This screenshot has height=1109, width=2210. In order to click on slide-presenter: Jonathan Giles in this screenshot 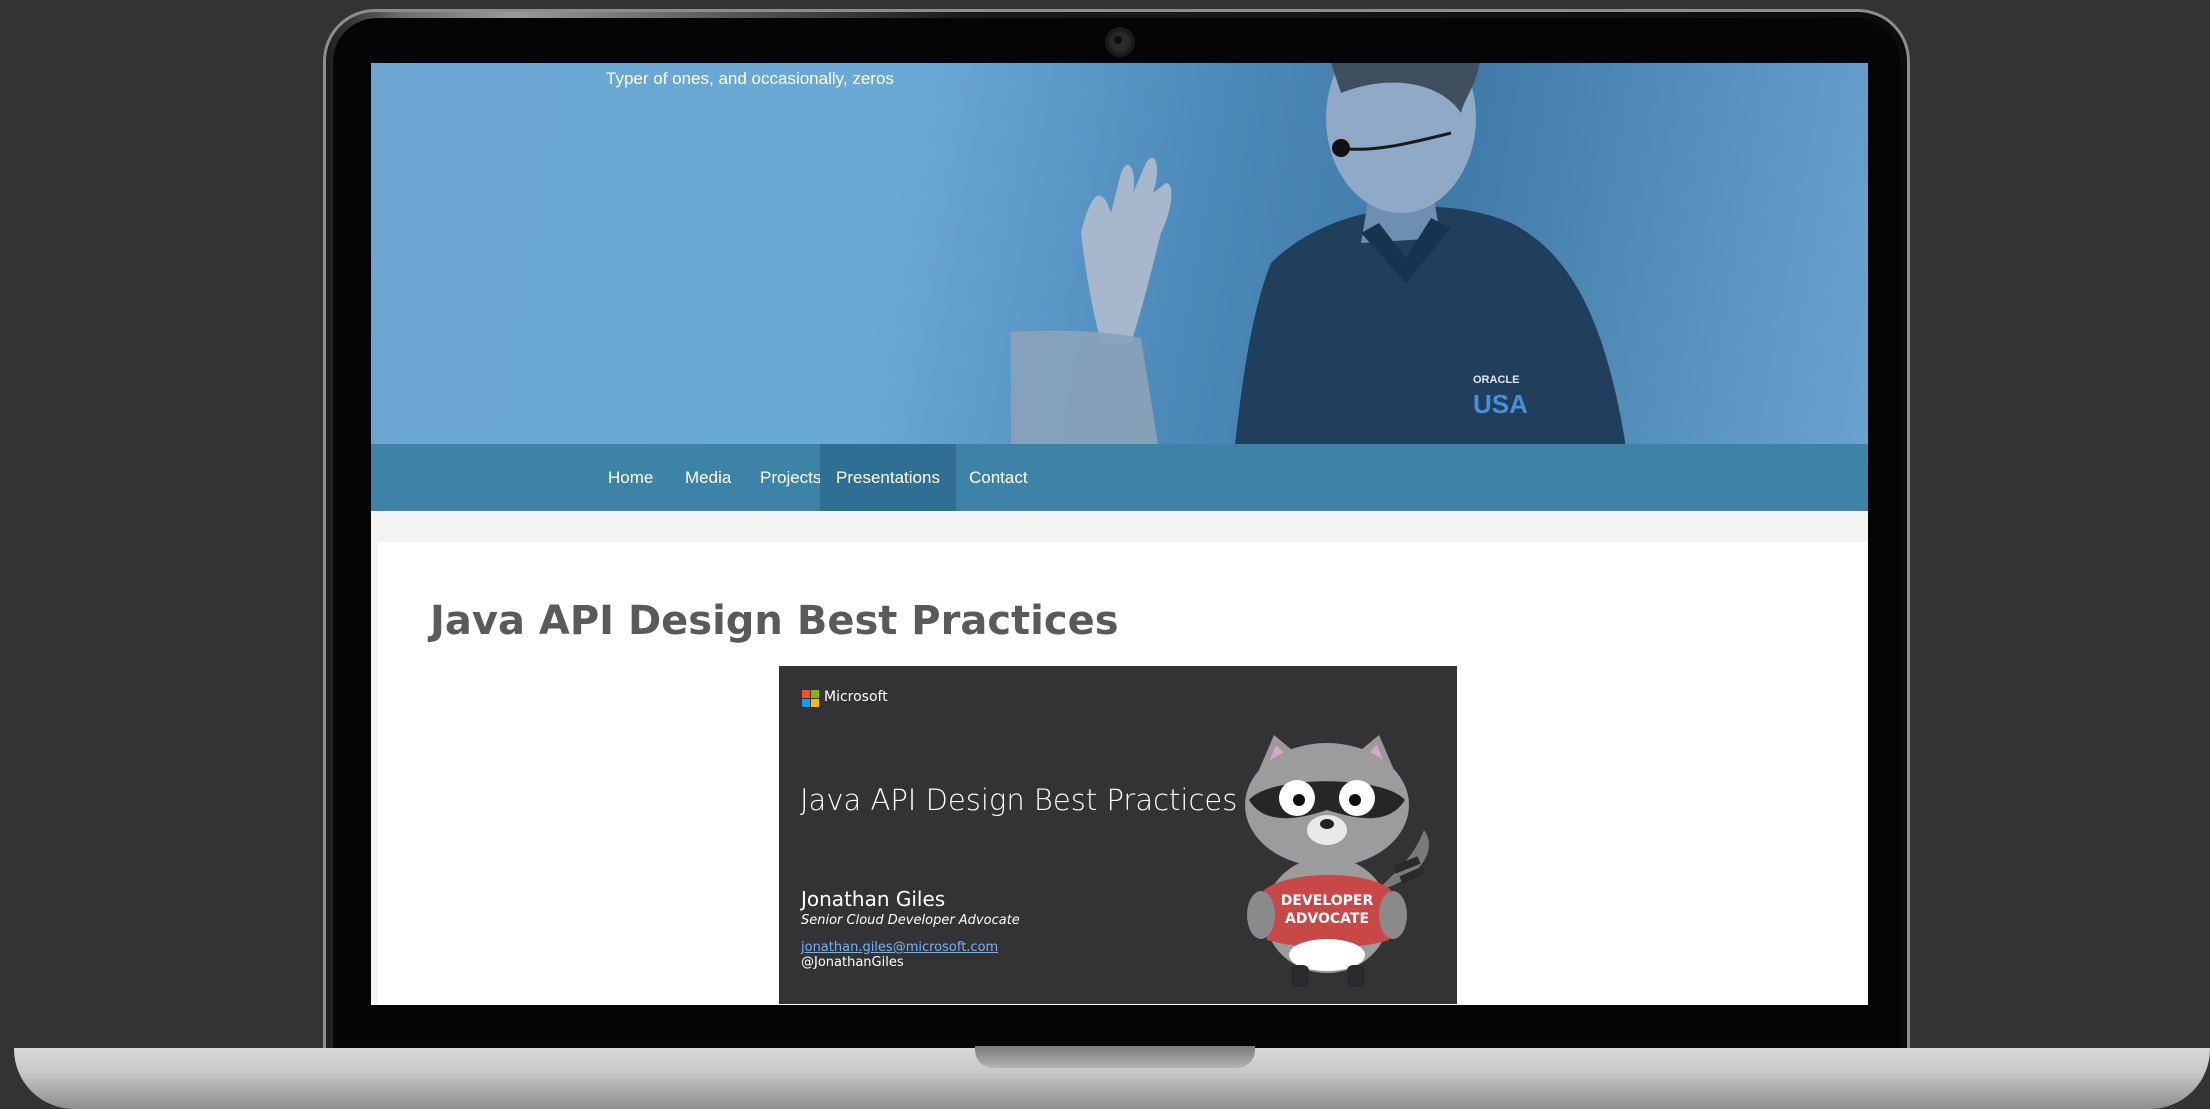, I will do `click(873, 899)`.